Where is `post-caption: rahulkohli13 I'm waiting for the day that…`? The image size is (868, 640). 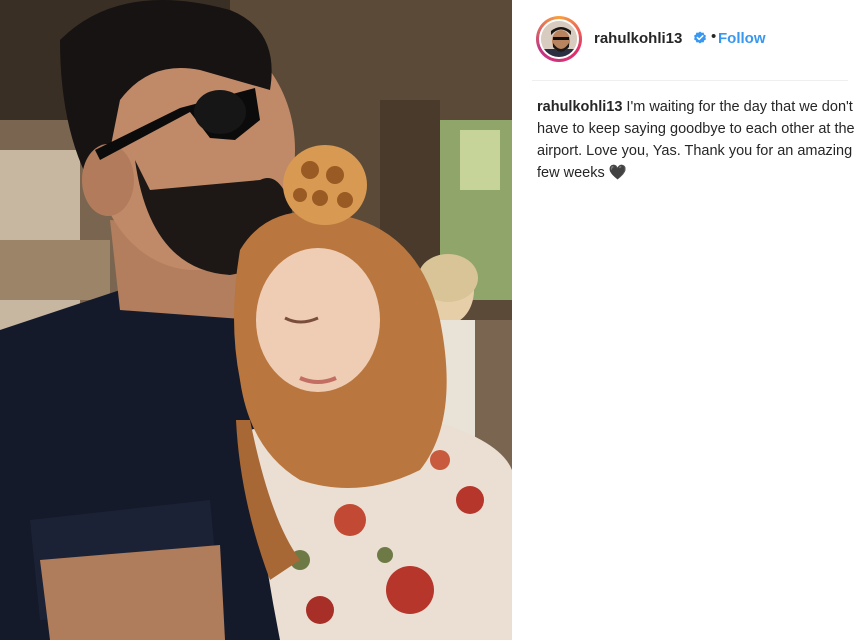
post-caption: rahulkohli13 I'm waiting for the day that… is located at coordinates (696, 140).